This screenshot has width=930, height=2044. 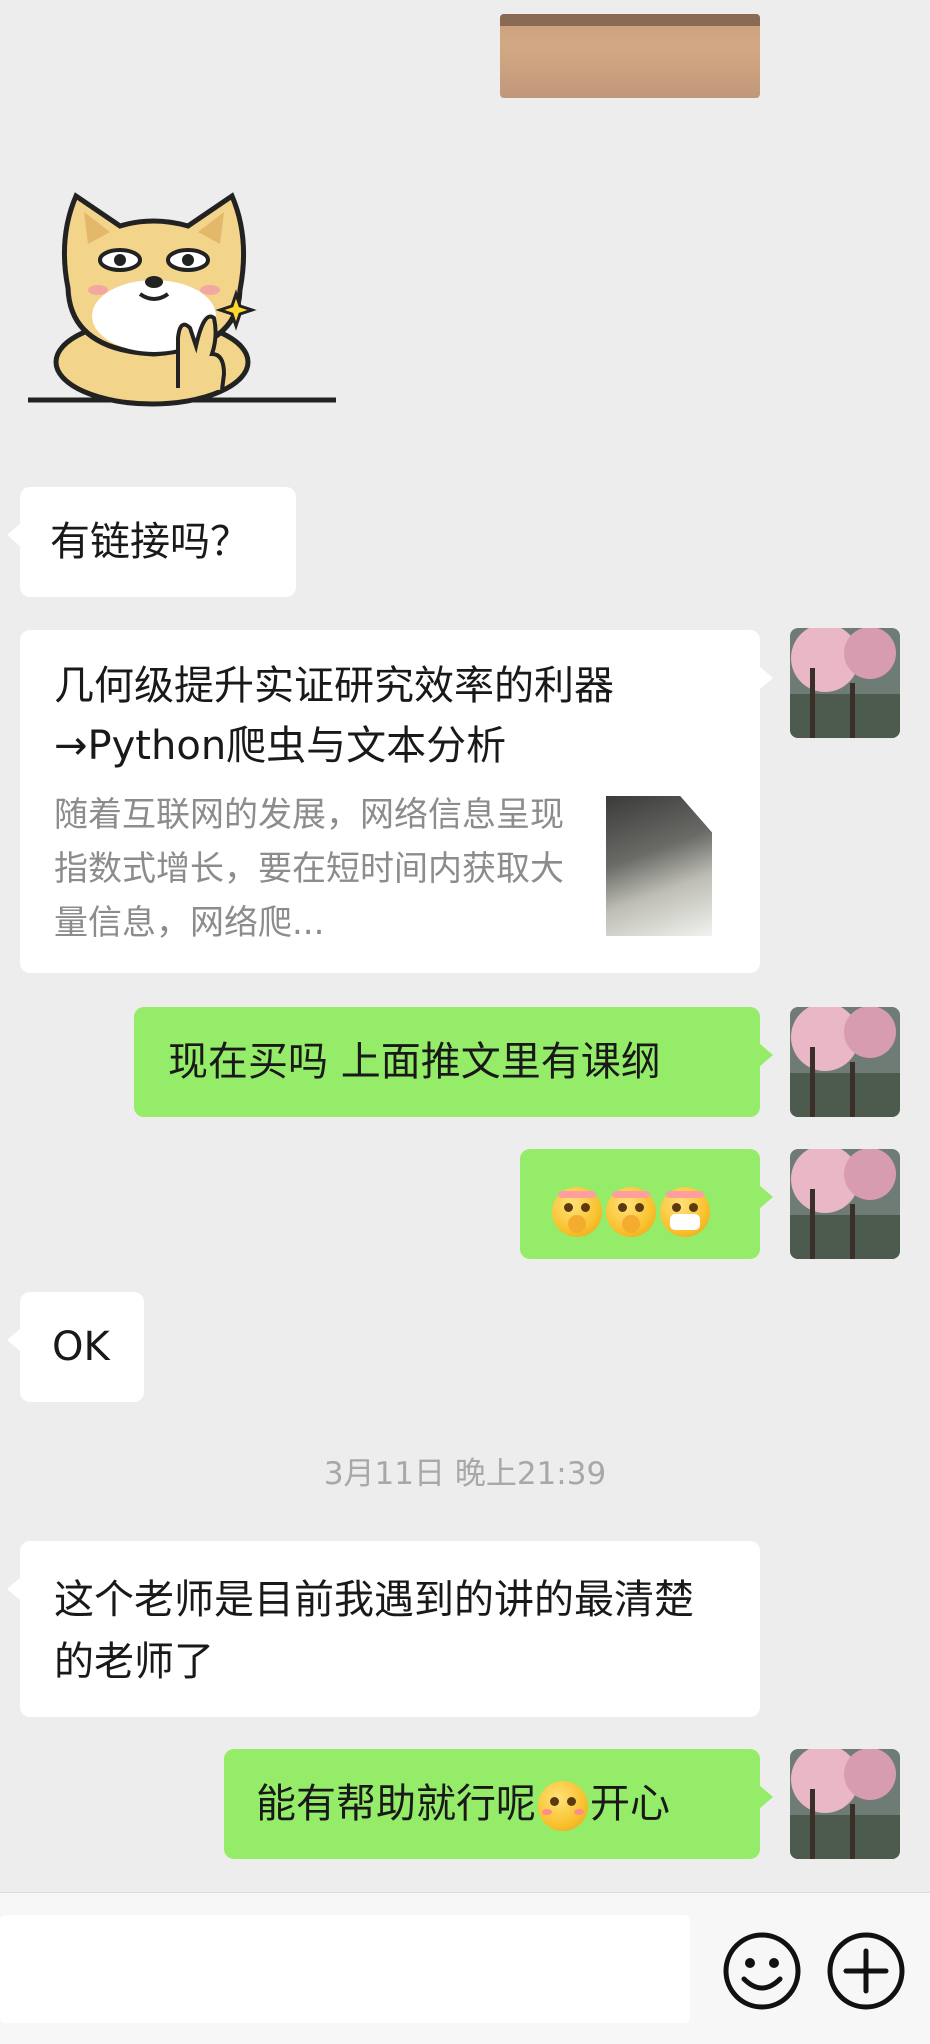 I want to click on input-bar, so click(x=465, y=1968).